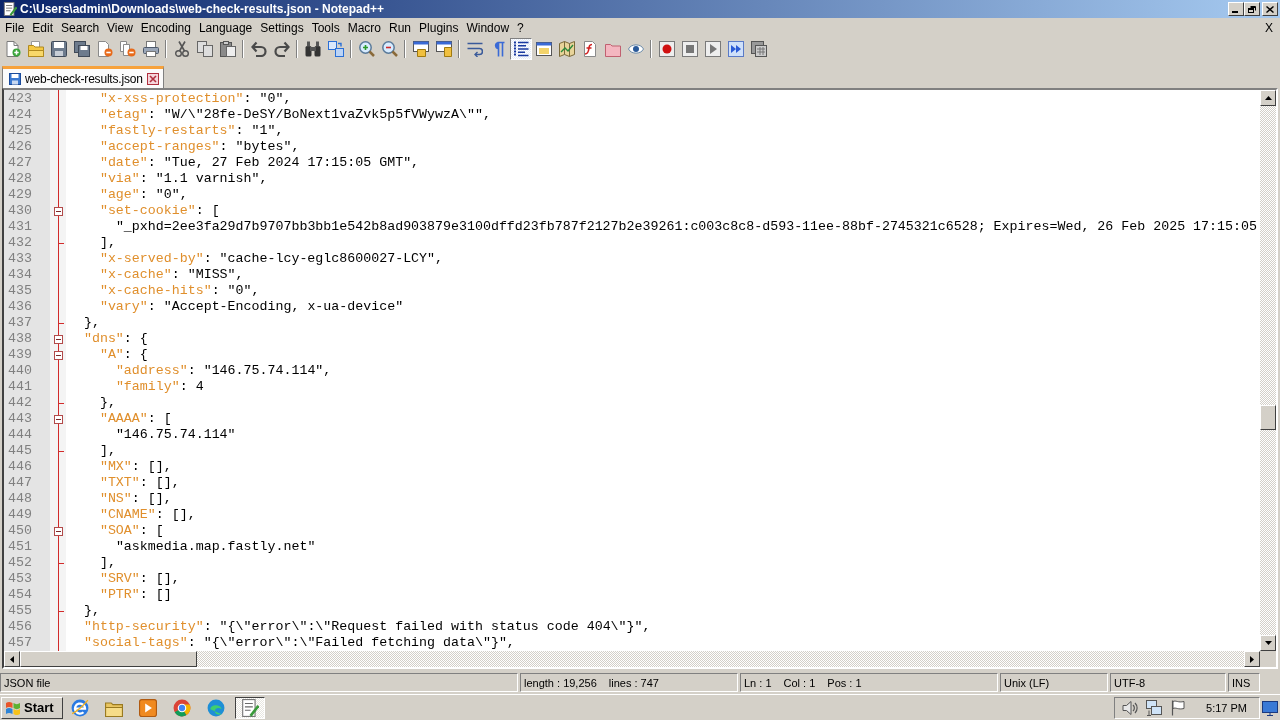  What do you see at coordinates (325, 28) in the screenshot?
I see `menu-item: Tools` at bounding box center [325, 28].